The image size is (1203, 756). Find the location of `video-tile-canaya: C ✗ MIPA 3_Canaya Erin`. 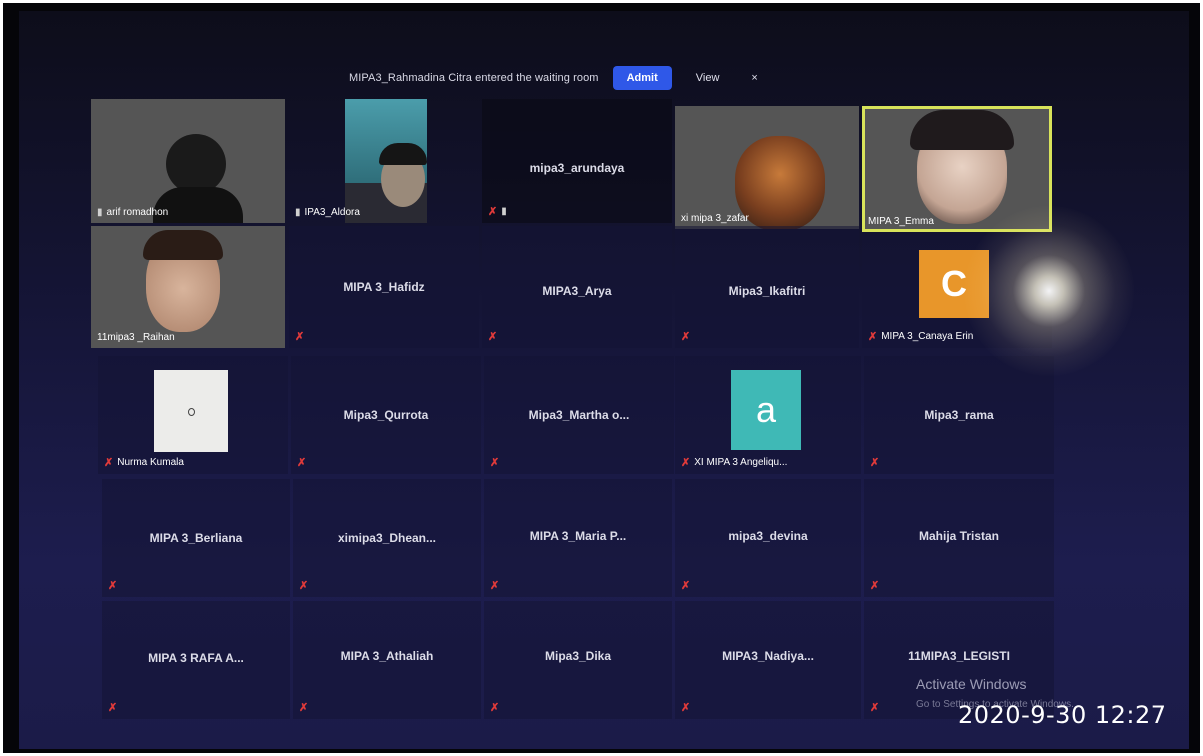

video-tile-canaya: C ✗ MIPA 3_Canaya Erin is located at coordinates (957, 292).